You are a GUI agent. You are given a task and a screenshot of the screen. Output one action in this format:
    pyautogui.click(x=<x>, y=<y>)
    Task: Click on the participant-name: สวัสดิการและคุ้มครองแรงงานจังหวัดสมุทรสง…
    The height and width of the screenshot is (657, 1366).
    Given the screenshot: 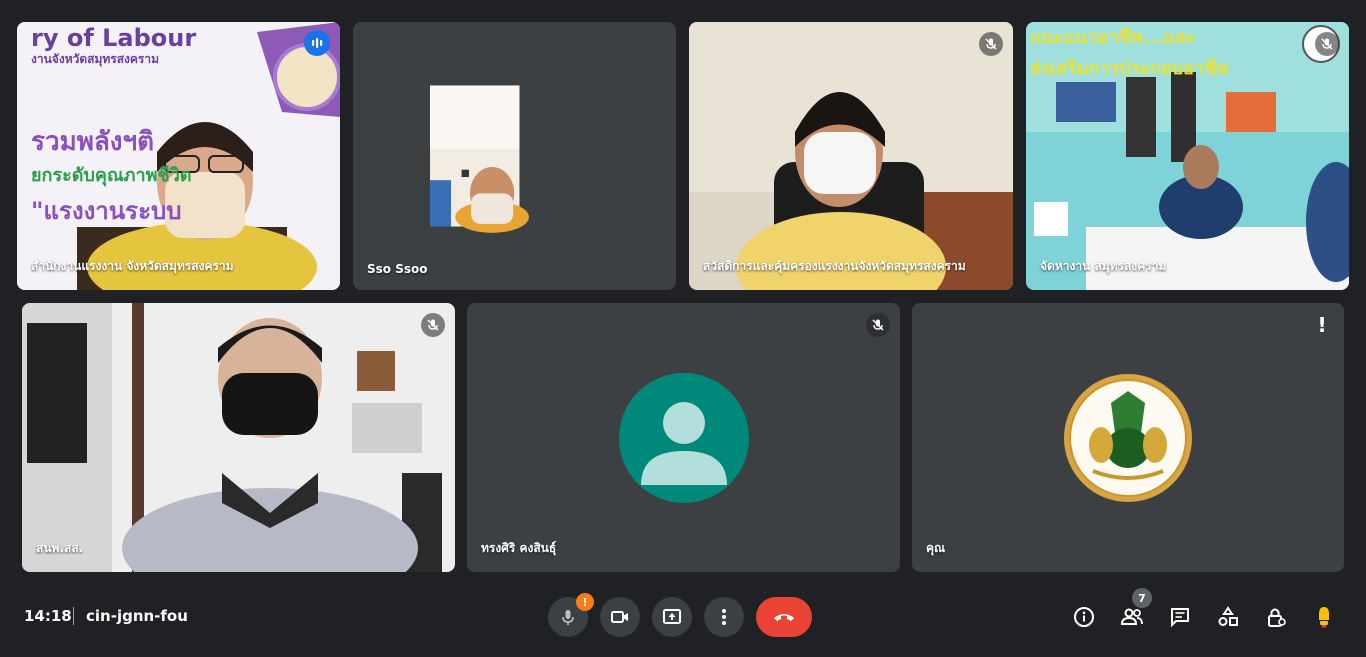 What is the action you would take?
    pyautogui.click(x=834, y=266)
    